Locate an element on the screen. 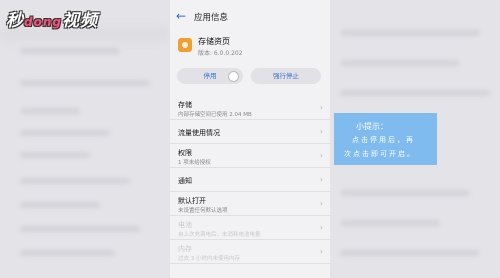 This screenshot has width=500, height=278. app-bar: ← 应用信息 is located at coordinates (250, 16).